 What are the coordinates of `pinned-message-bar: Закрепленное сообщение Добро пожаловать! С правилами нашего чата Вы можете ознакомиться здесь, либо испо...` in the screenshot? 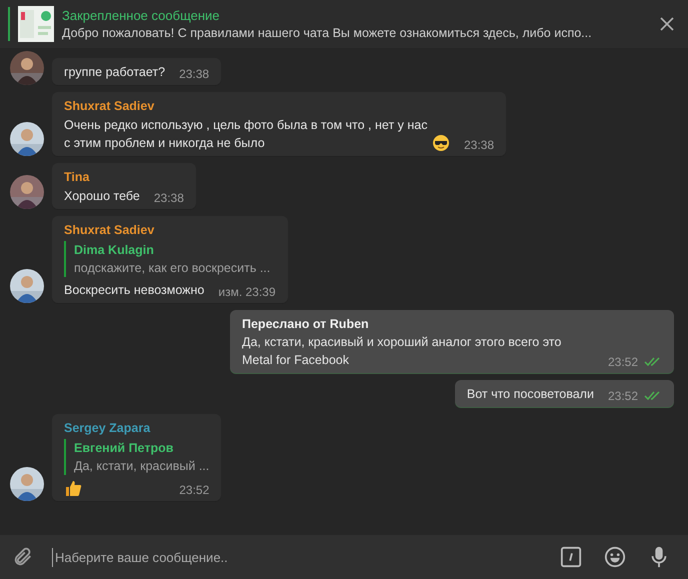 It's located at (344, 24).